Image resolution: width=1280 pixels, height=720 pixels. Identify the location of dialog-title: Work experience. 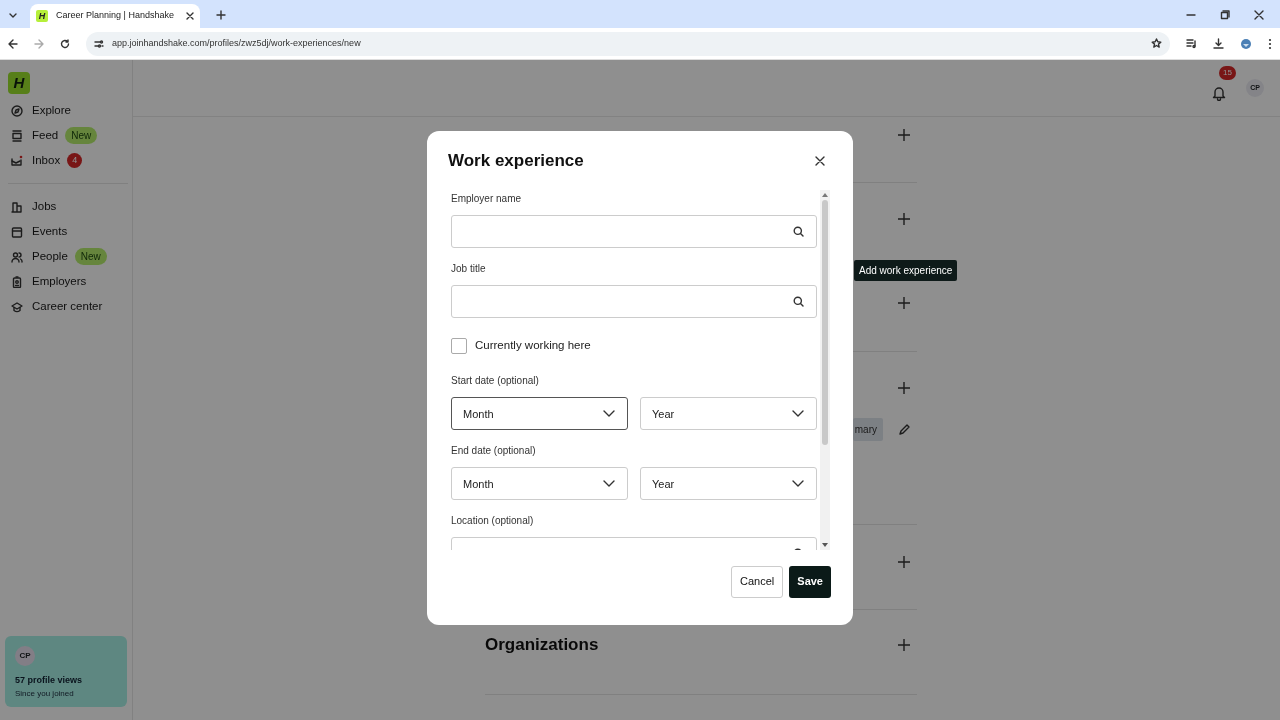
(516, 160).